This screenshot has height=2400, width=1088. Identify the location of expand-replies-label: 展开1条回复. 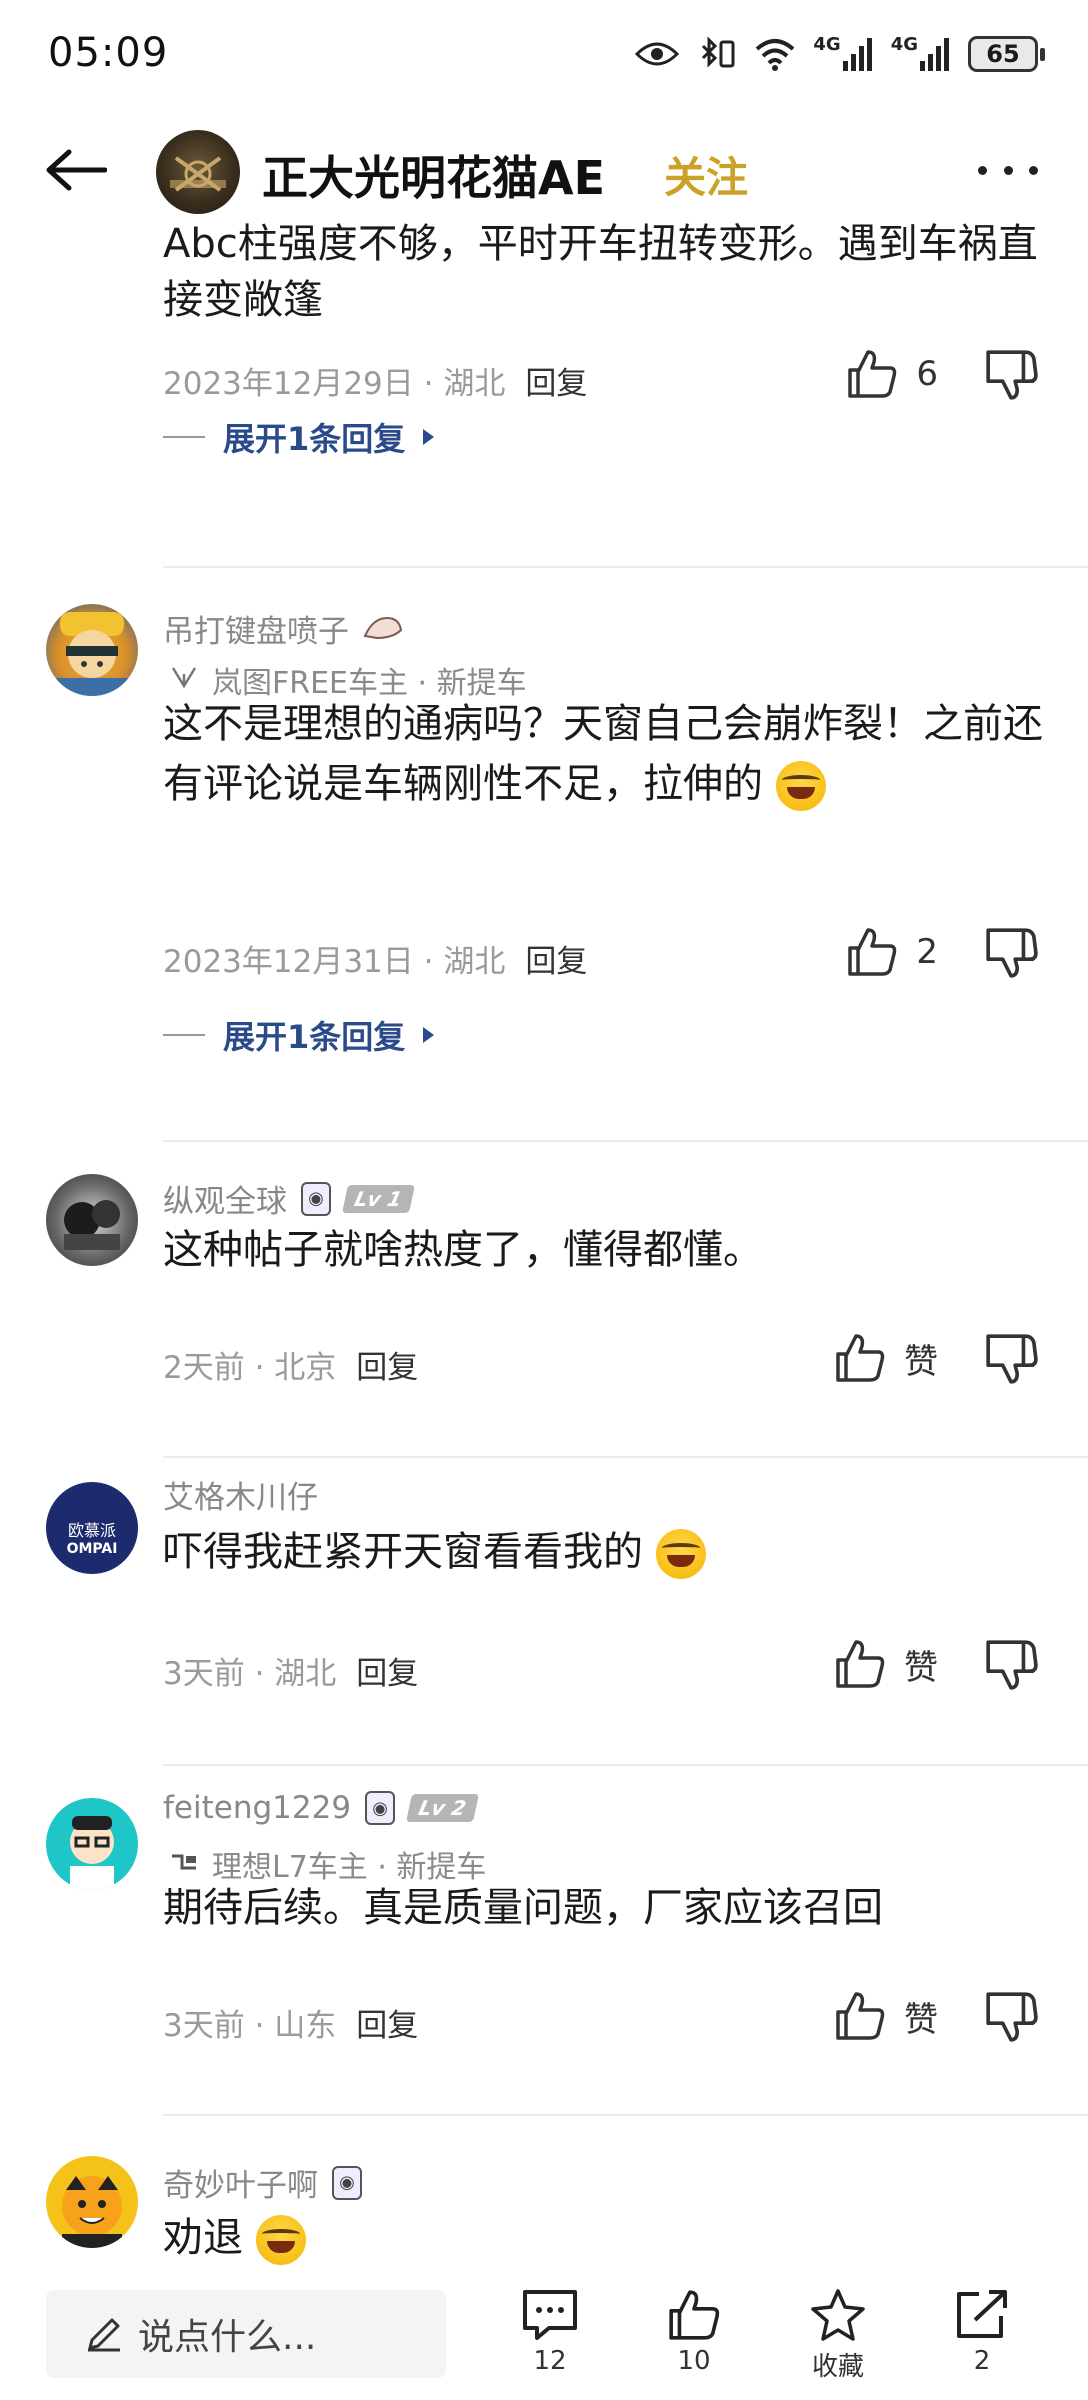
(314, 1037).